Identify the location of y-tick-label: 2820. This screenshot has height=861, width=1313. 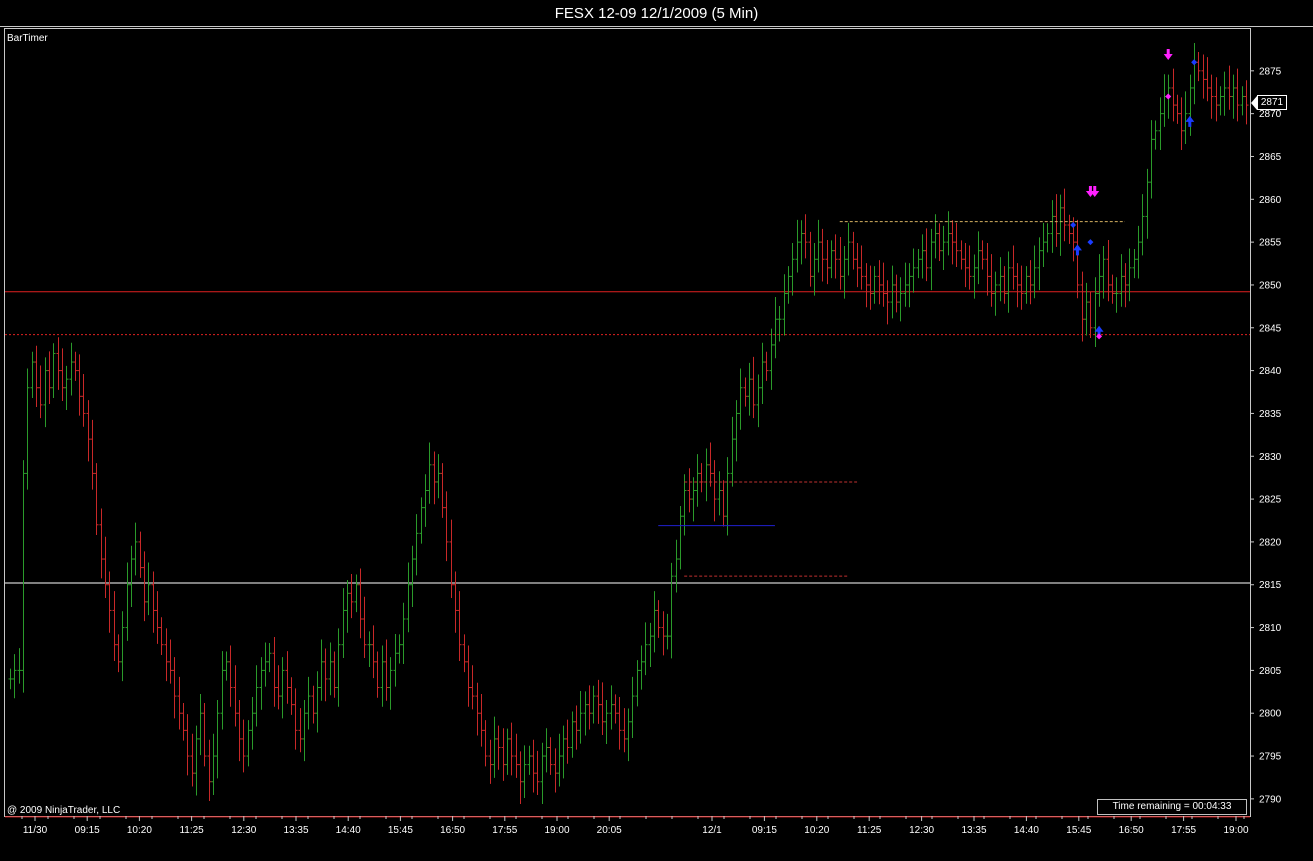
(1270, 542).